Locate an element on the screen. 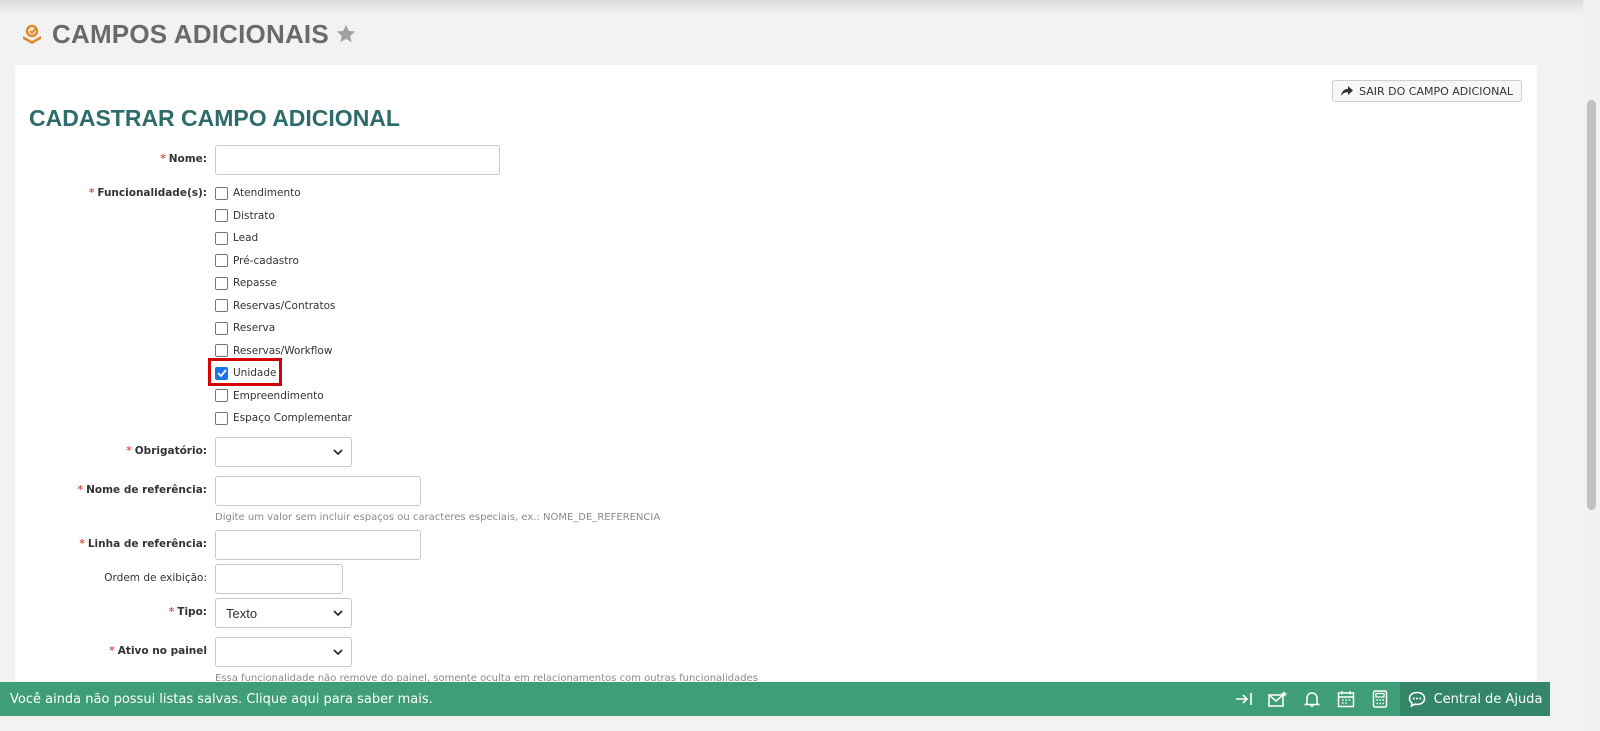  exit-button-label: SAIR DO CAMPO ADICIONAL is located at coordinates (1436, 91).